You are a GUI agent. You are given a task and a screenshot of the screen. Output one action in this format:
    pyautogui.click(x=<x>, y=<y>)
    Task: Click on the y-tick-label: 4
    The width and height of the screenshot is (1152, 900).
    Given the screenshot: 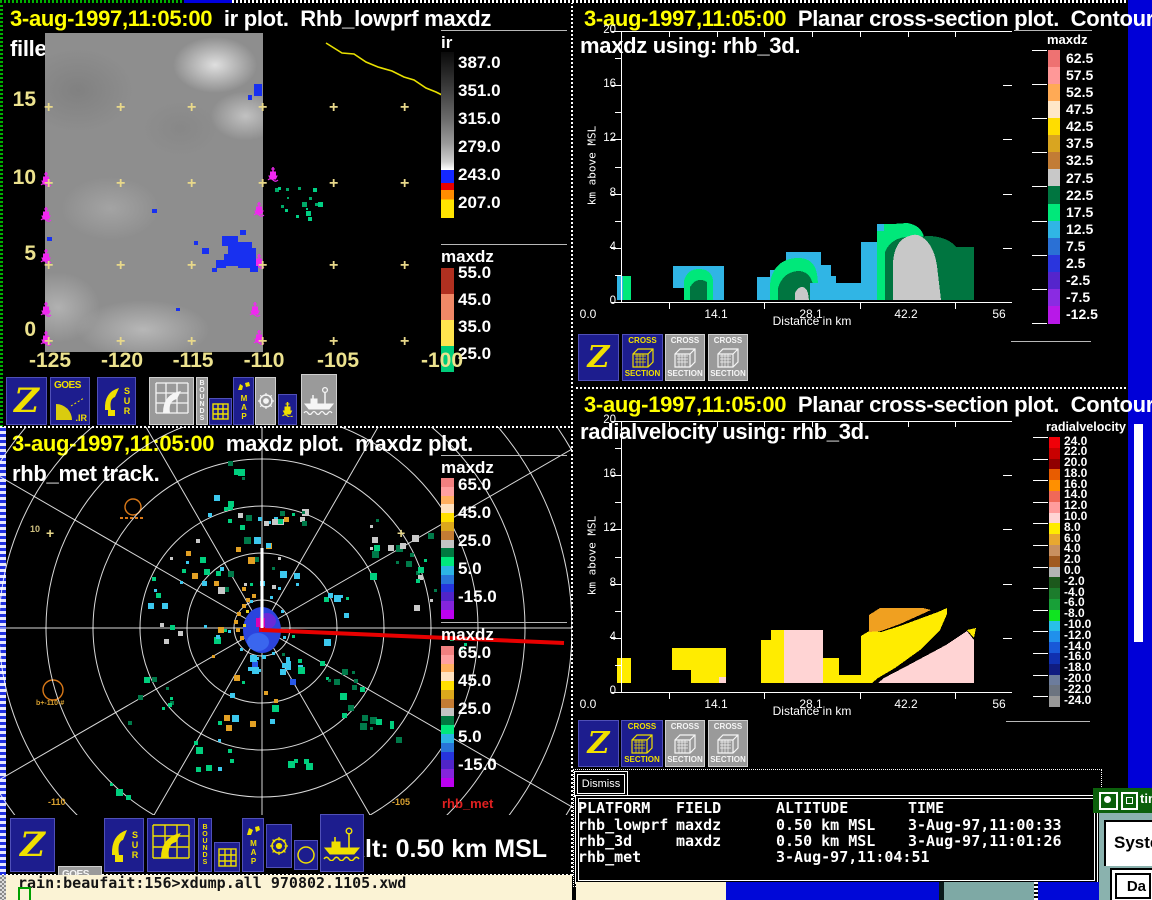 What is the action you would take?
    pyautogui.click(x=612, y=246)
    